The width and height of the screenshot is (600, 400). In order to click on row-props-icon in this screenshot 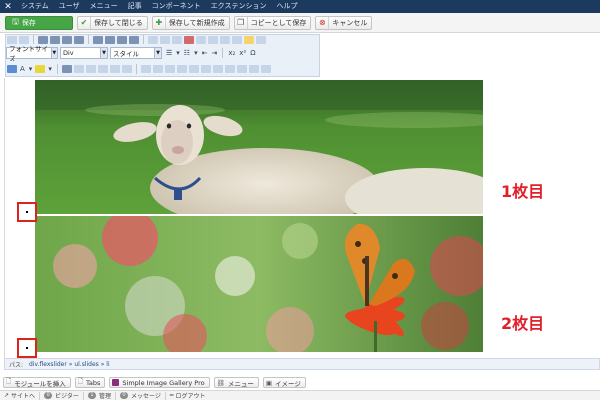, I will do `click(157, 68)`.